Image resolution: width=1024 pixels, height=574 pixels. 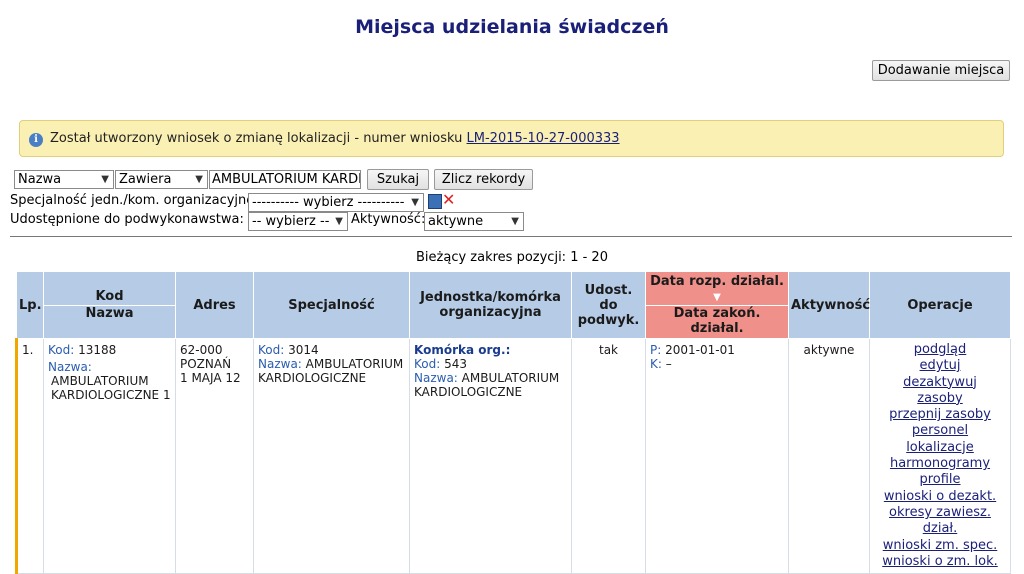 What do you see at coordinates (940, 464) in the screenshot?
I see `op-harmonogramy-link: harmonogramy` at bounding box center [940, 464].